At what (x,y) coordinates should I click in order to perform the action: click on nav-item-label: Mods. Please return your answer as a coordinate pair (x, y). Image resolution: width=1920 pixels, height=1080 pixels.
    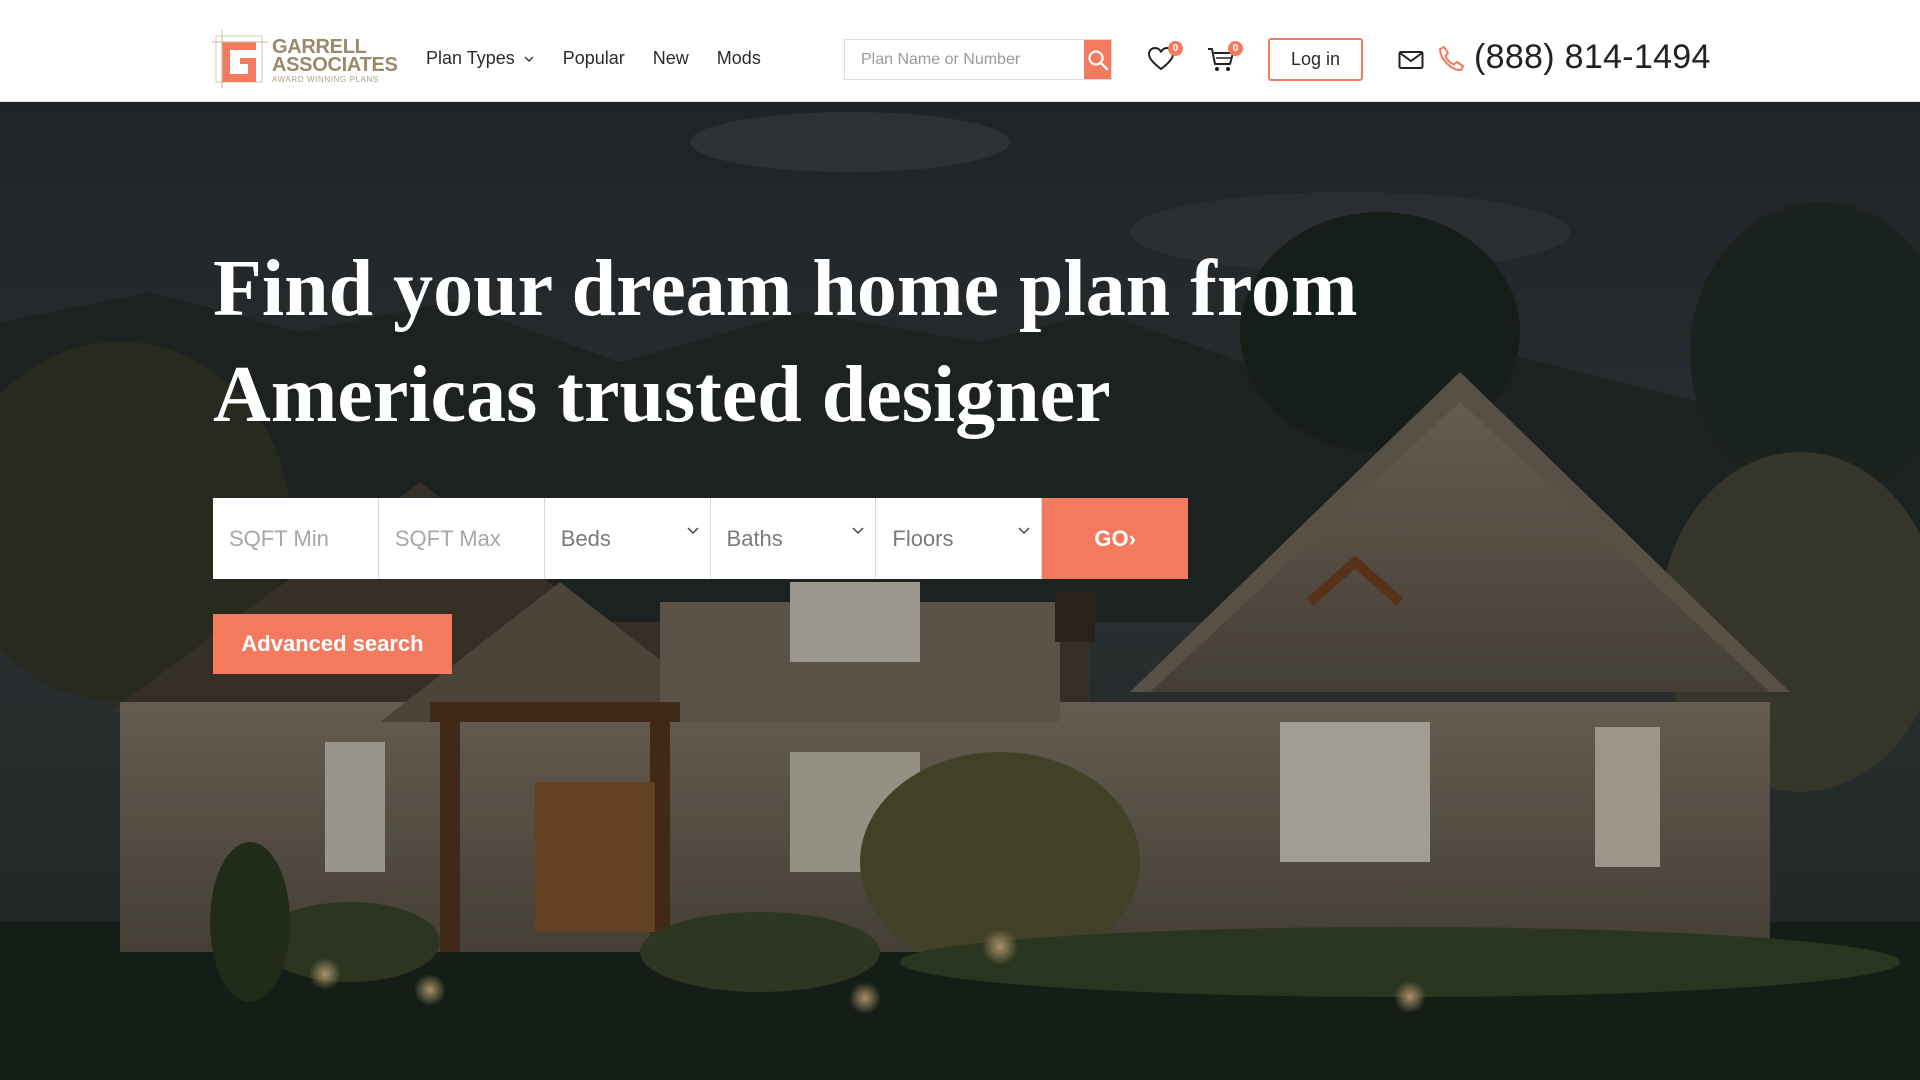
    Looking at the image, I should click on (738, 58).